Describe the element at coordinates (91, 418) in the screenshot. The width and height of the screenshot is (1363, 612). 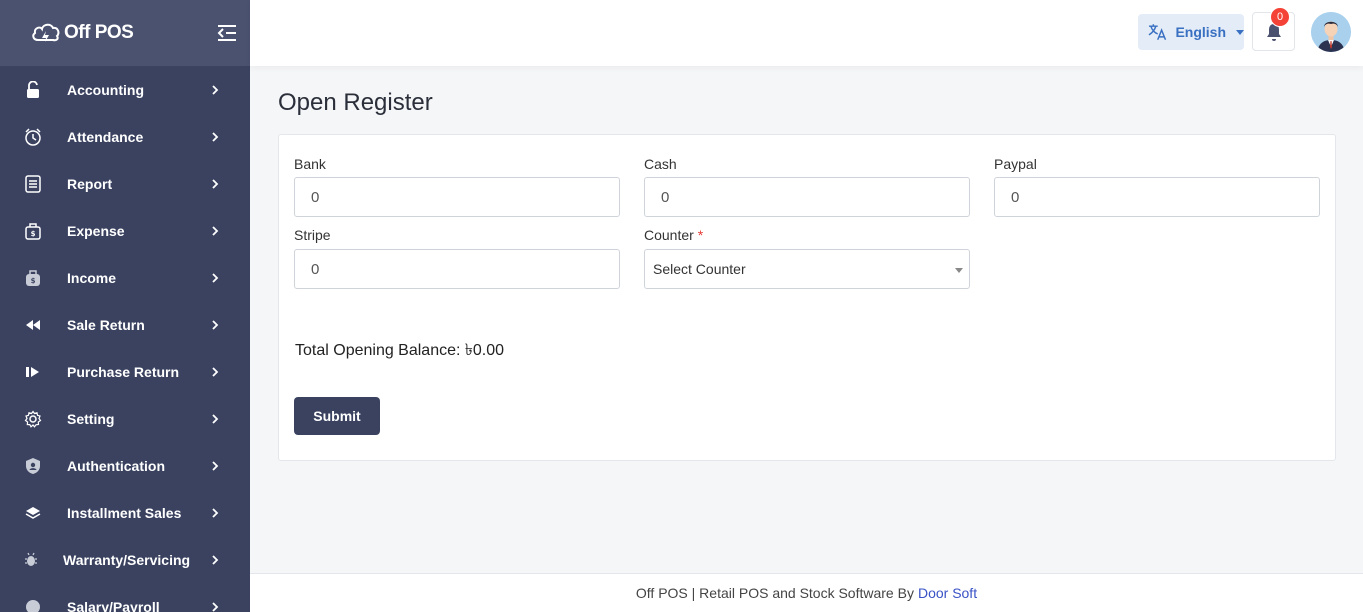
I see `sidebar-item-label: Setting` at that location.